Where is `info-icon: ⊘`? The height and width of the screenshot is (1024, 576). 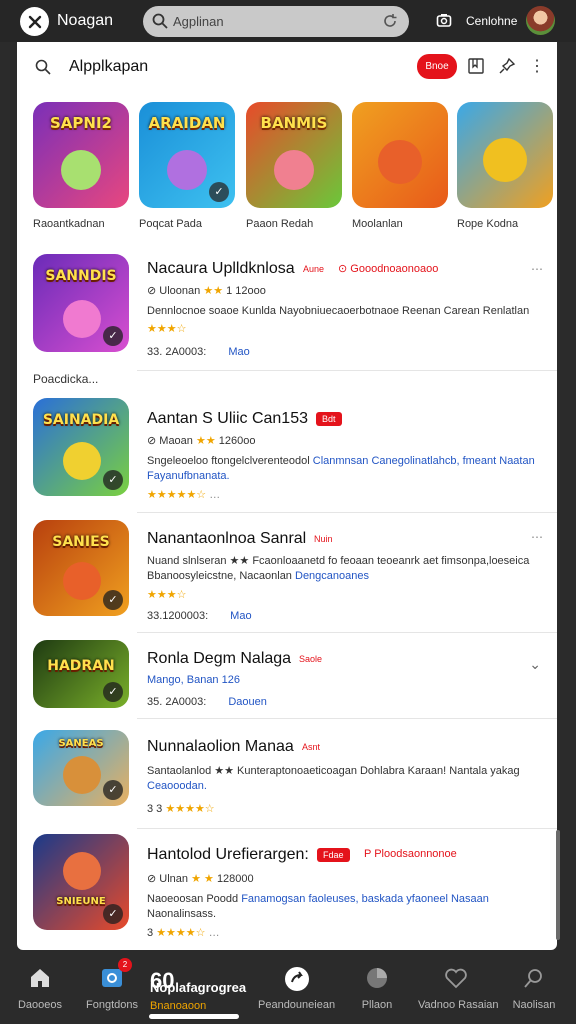 info-icon: ⊘ is located at coordinates (152, 441).